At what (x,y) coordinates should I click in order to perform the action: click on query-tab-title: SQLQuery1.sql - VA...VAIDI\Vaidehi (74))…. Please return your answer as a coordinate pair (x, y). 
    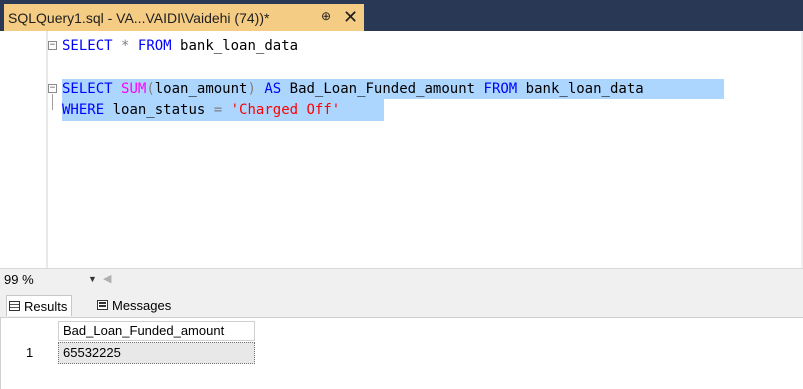
    Looking at the image, I should click on (138, 18).